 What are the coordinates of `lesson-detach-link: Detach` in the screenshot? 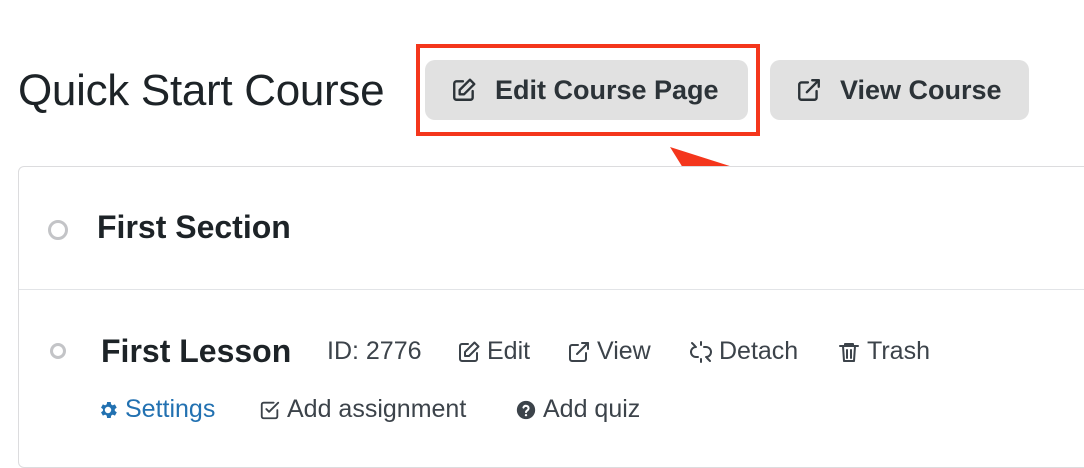 It's located at (743, 351).